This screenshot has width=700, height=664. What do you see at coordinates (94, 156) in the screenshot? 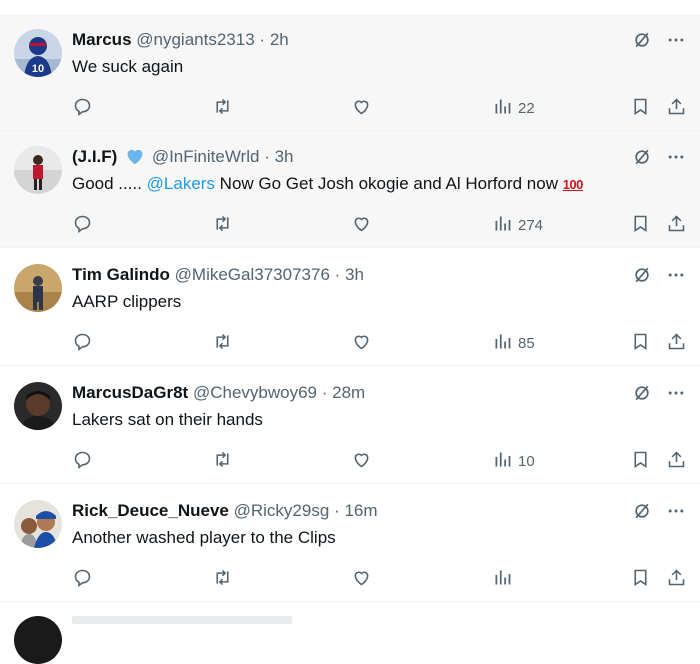
I see `display-name: (J.I.F)` at bounding box center [94, 156].